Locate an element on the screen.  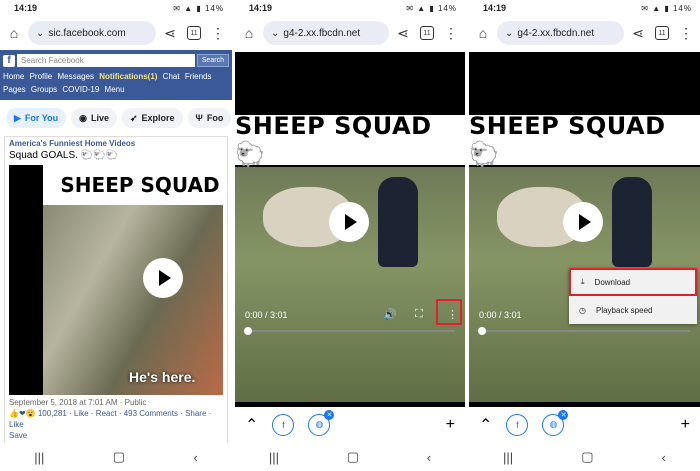
play-icon is located at coordinates (164, 278).